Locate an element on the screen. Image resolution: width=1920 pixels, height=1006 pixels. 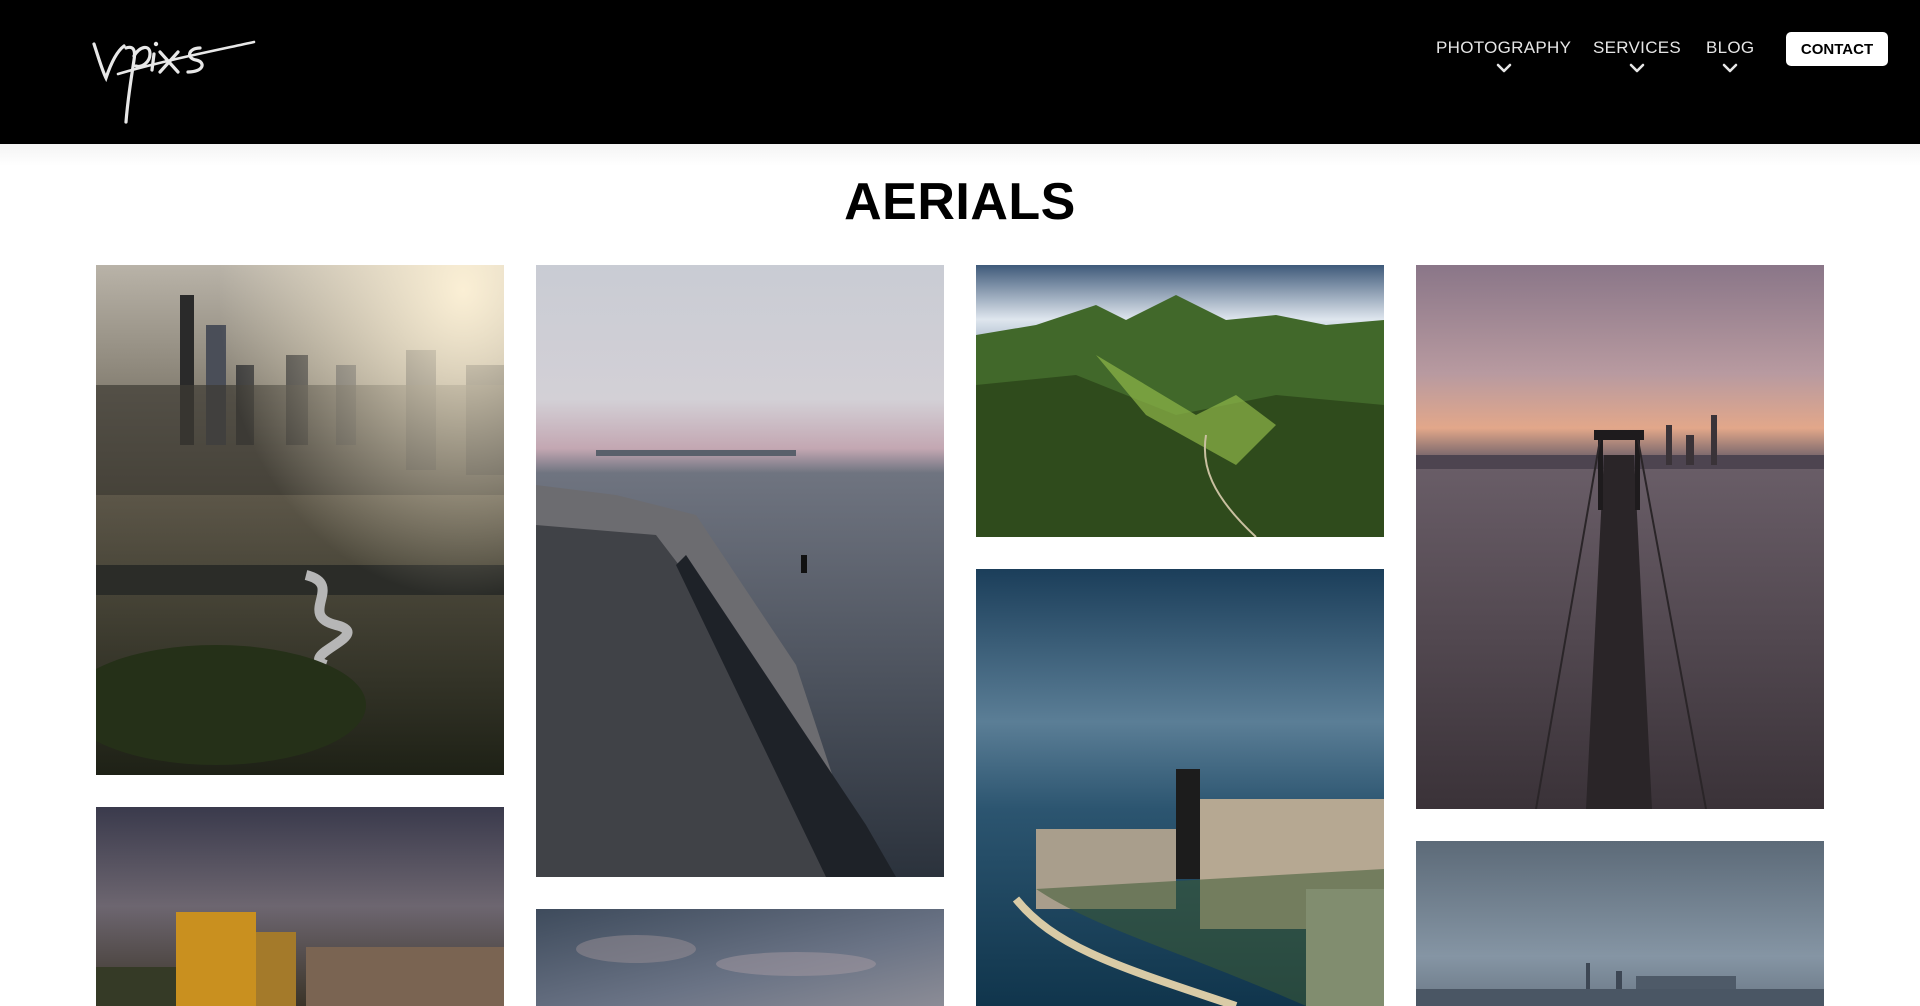
gallery-photo-cloudy-sky is located at coordinates (740, 957).